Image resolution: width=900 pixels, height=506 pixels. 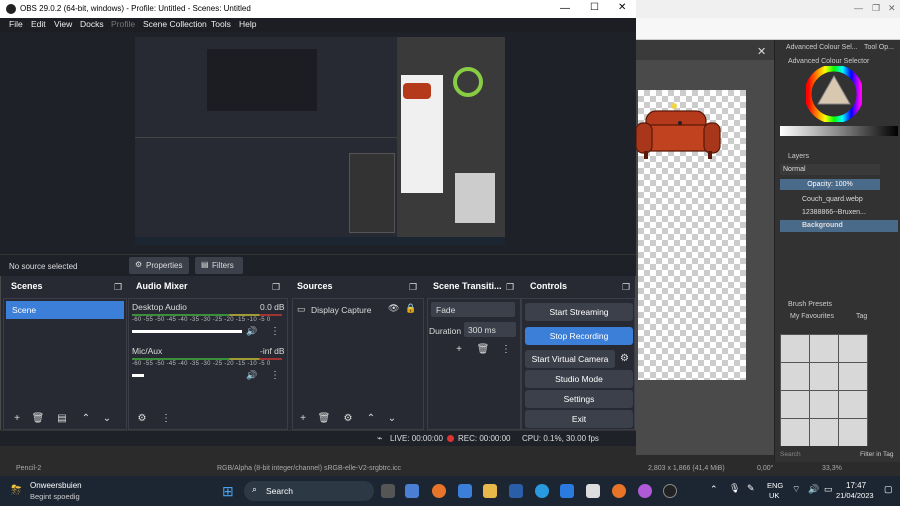 I want to click on pen-icon: ✎, so click(x=751, y=488).